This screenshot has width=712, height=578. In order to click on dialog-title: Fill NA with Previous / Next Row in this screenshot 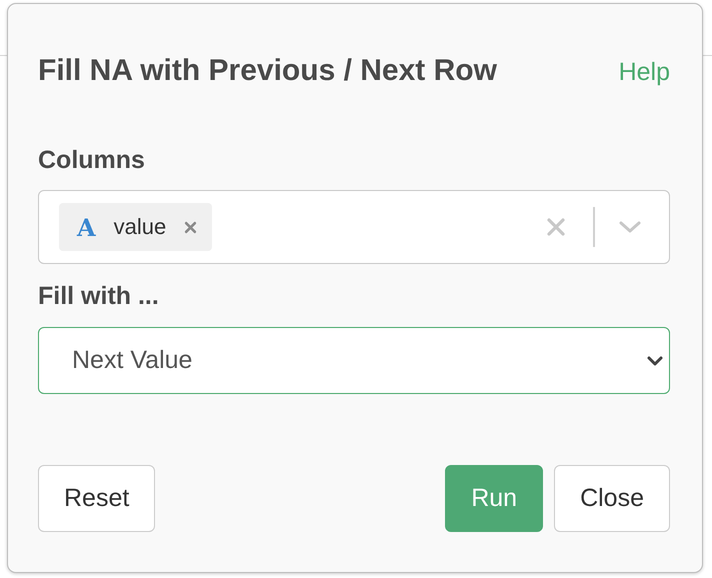, I will do `click(267, 71)`.